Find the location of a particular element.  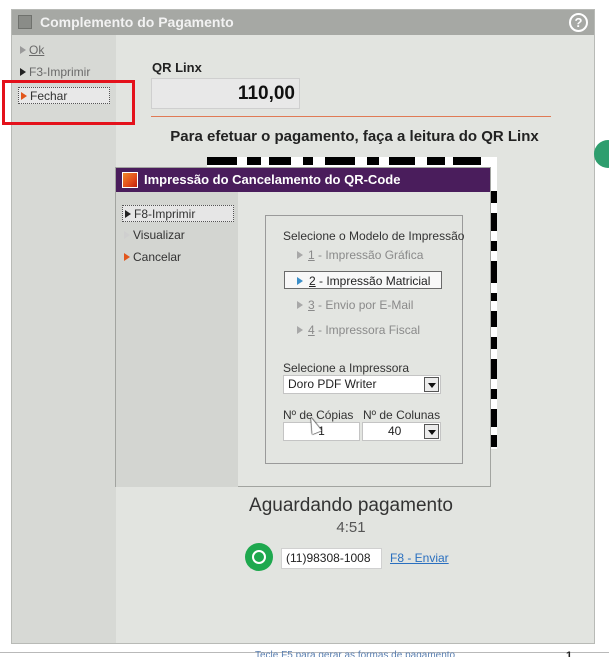

separator-line is located at coordinates (351, 116).